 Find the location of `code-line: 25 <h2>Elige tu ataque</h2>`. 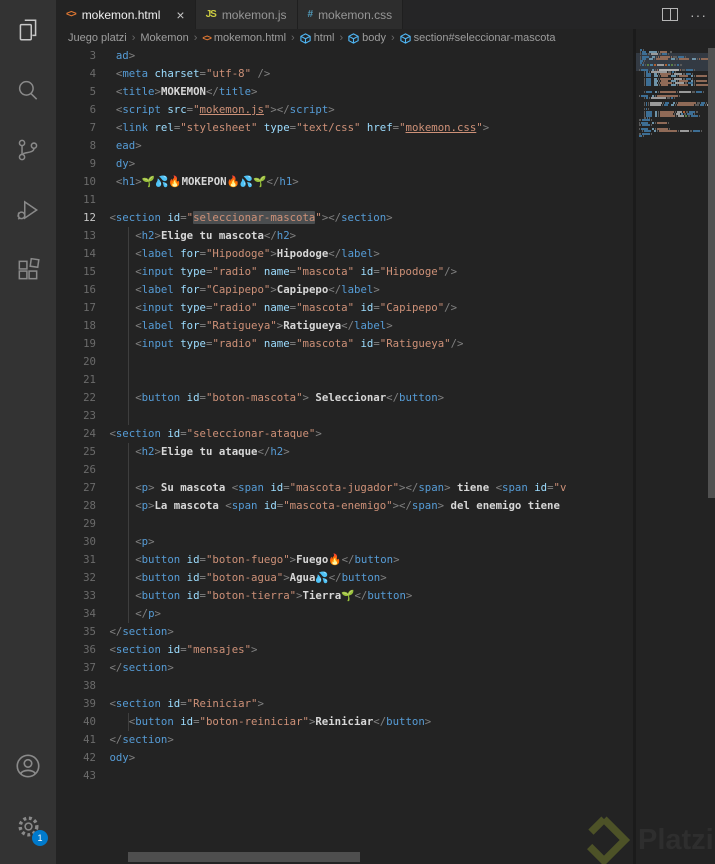

code-line: 25 <h2>Elige tu ataque</h2> is located at coordinates (344, 452).